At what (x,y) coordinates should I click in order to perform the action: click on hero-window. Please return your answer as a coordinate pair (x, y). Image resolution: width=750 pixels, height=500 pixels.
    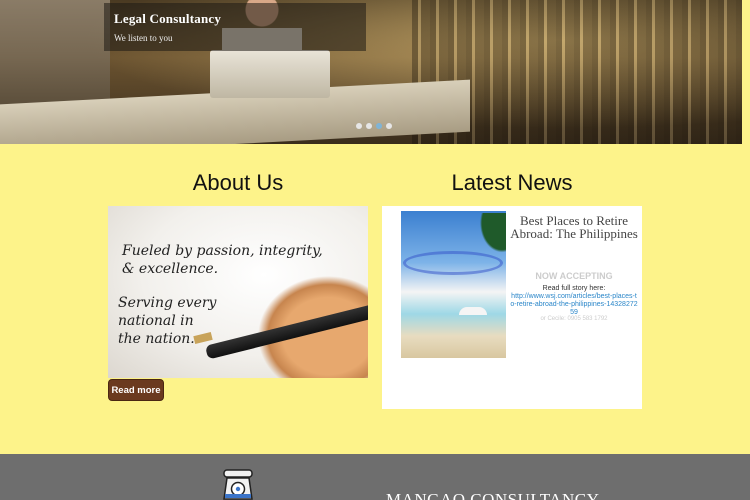
    Looking at the image, I should click on (55, 55).